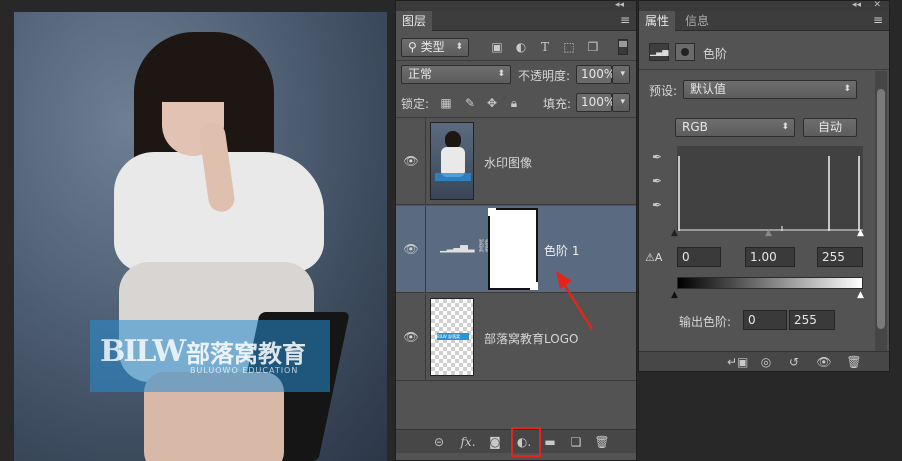 The image size is (902, 461). Describe the element at coordinates (526, 442) in the screenshot. I see `annotation-highlight-box` at that location.